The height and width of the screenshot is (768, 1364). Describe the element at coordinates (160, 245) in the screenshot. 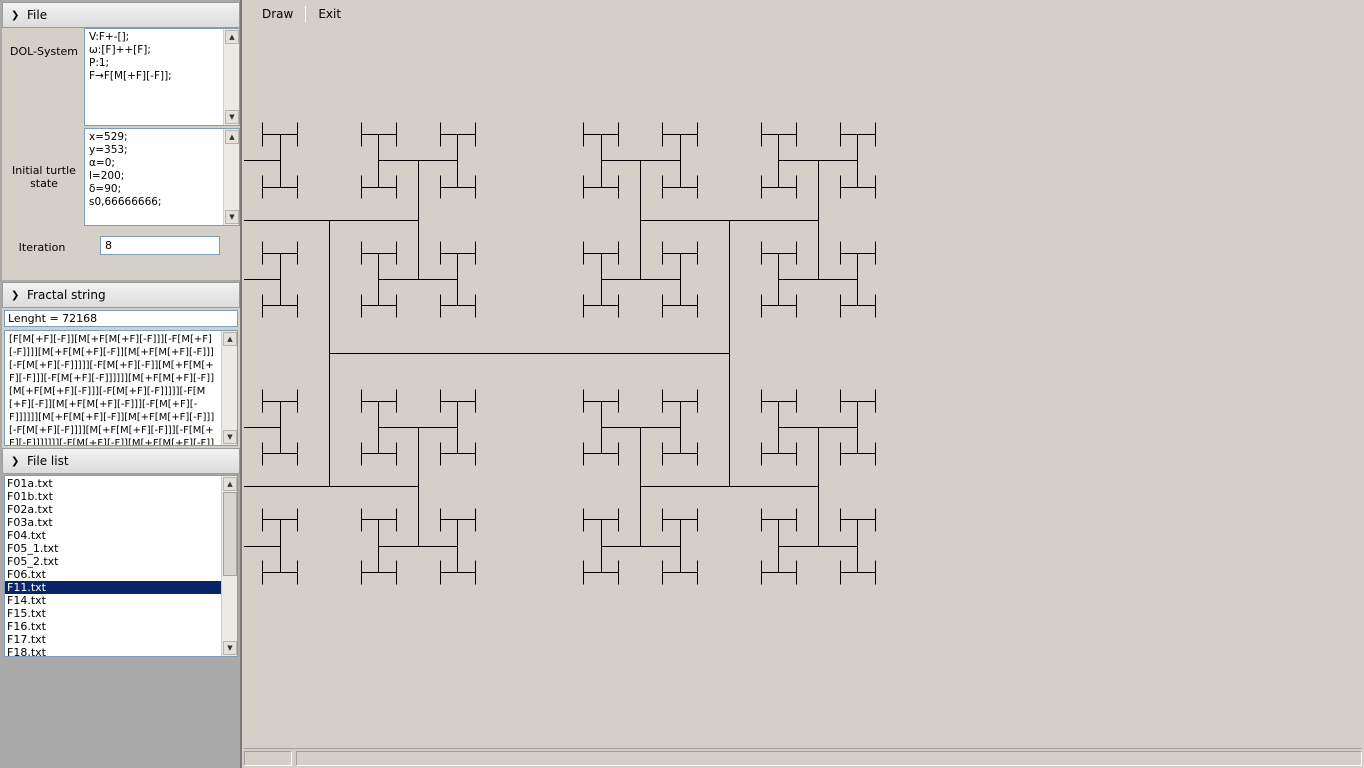

I see `iteration-input` at that location.